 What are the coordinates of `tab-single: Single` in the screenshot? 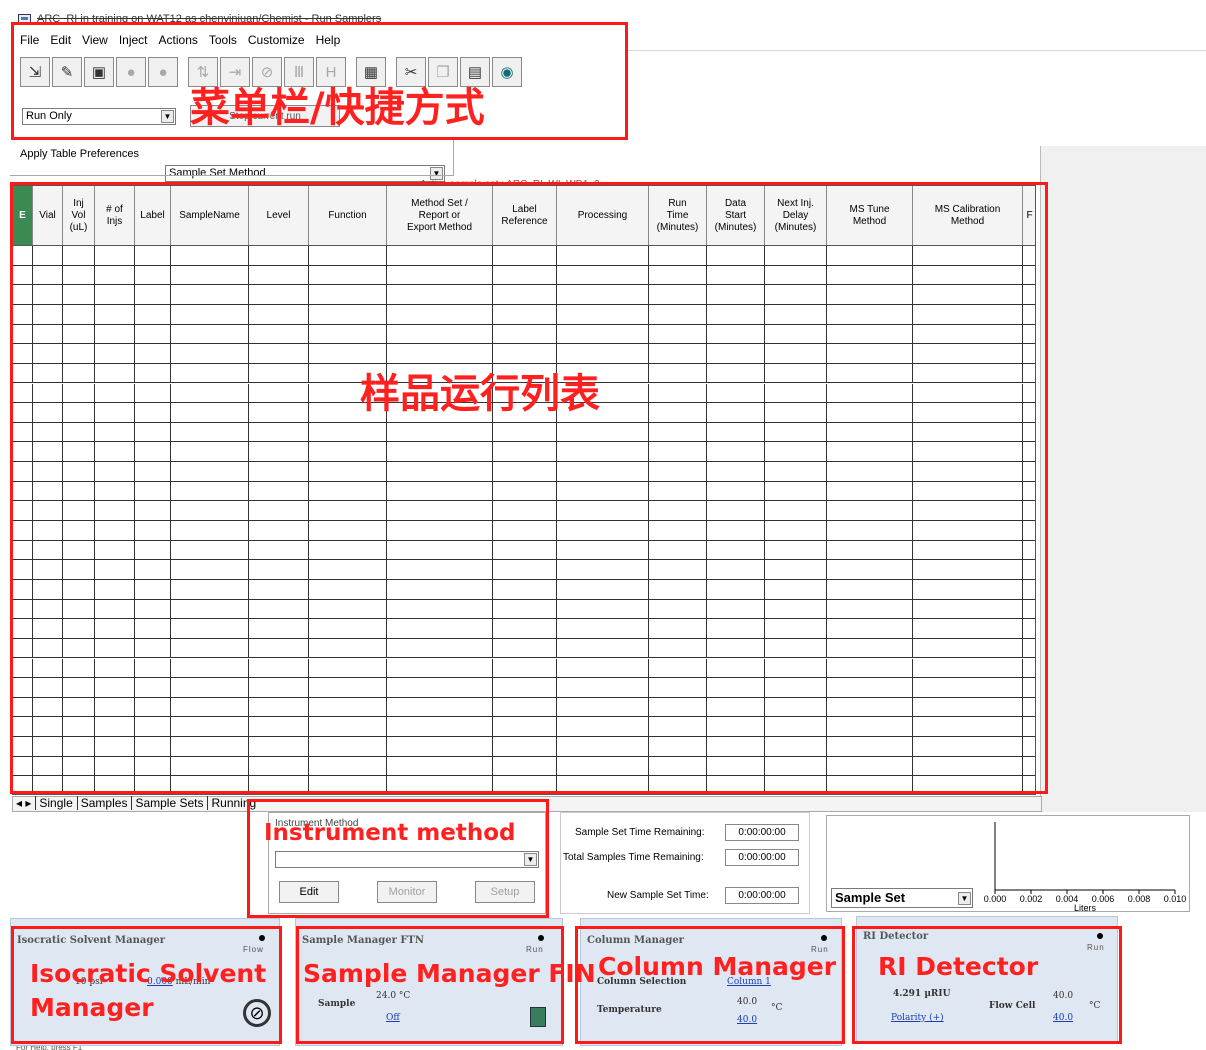 It's located at (54, 803).